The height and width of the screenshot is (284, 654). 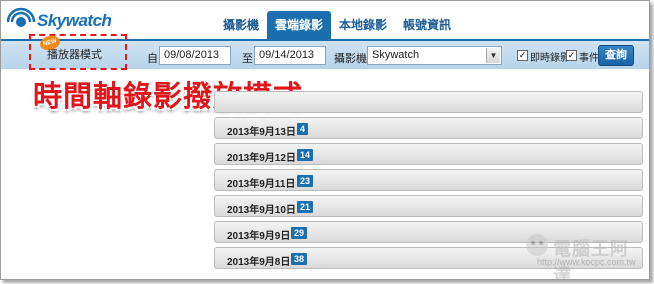 What do you see at coordinates (195, 55) in the screenshot?
I see `from-date-input: 09/08/2013` at bounding box center [195, 55].